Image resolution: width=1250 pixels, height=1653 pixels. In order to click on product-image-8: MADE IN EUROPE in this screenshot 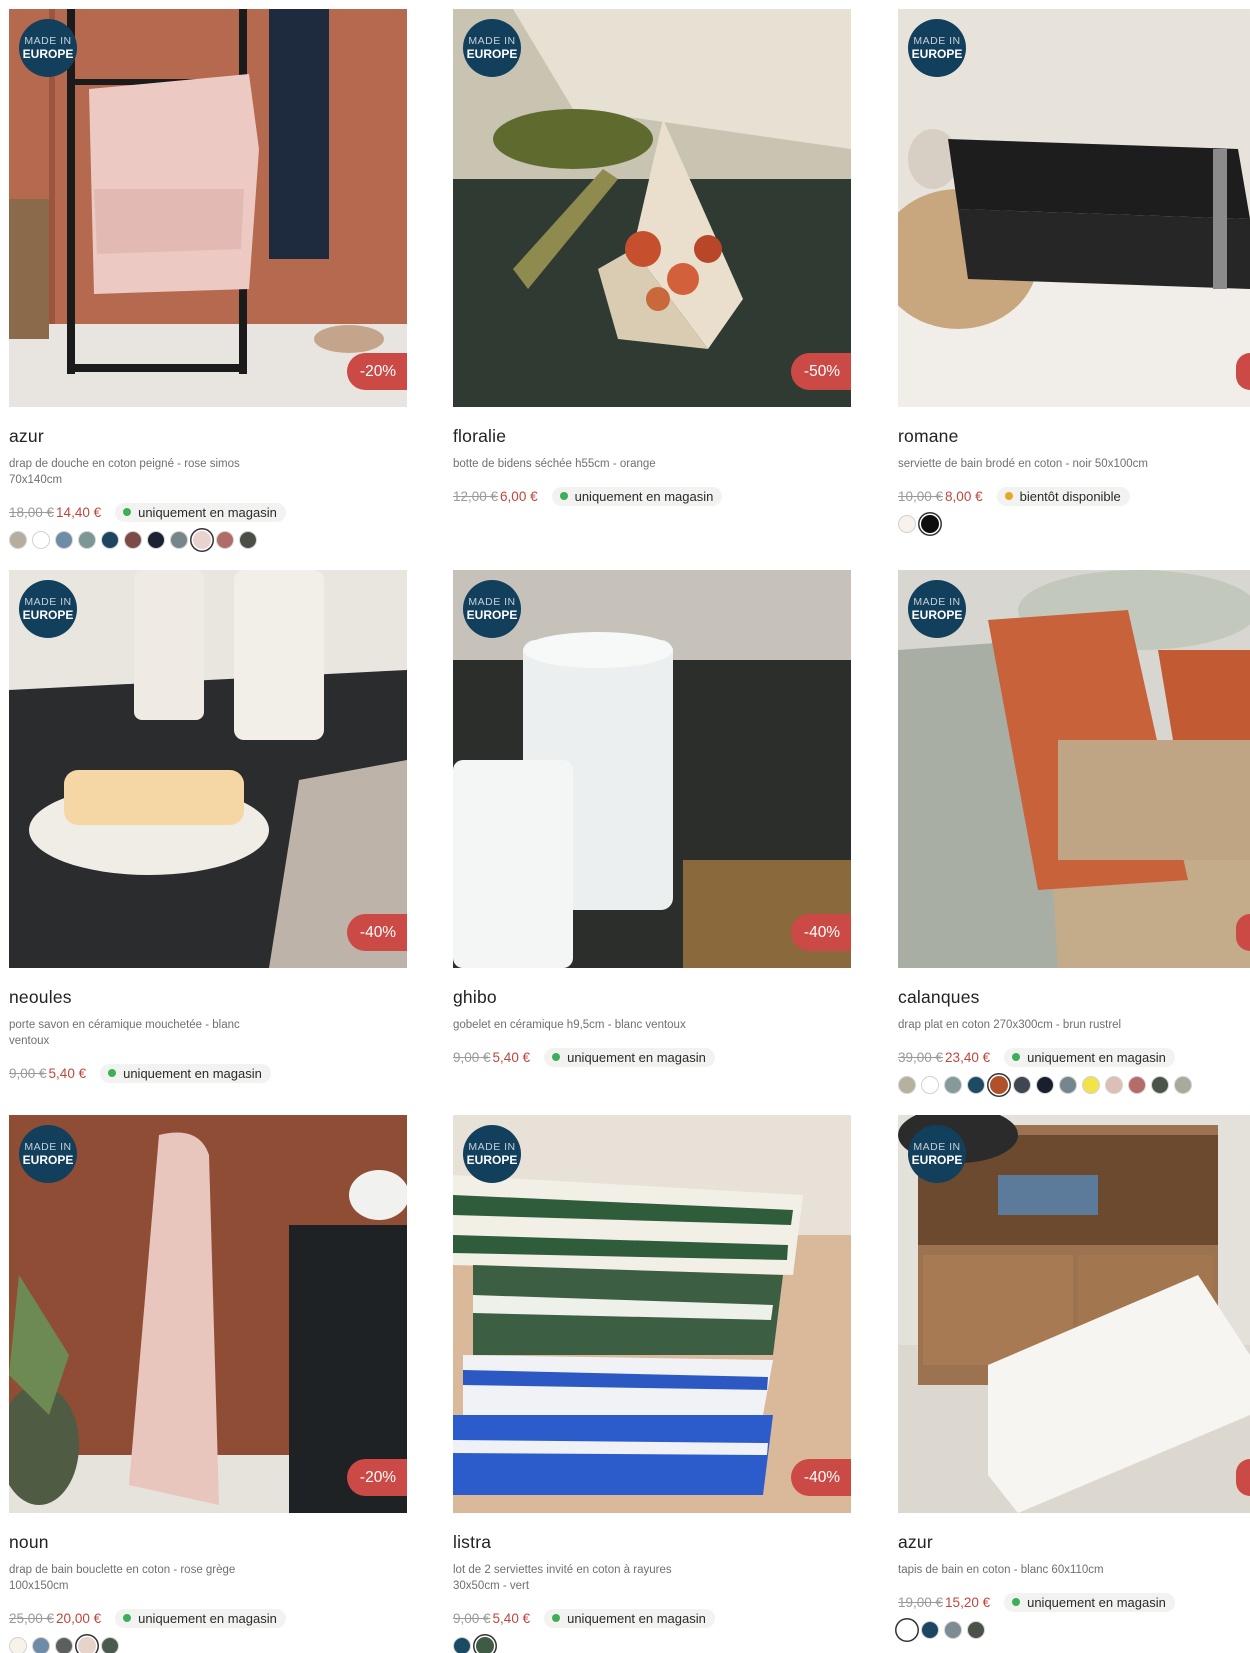, I will do `click(1074, 1314)`.